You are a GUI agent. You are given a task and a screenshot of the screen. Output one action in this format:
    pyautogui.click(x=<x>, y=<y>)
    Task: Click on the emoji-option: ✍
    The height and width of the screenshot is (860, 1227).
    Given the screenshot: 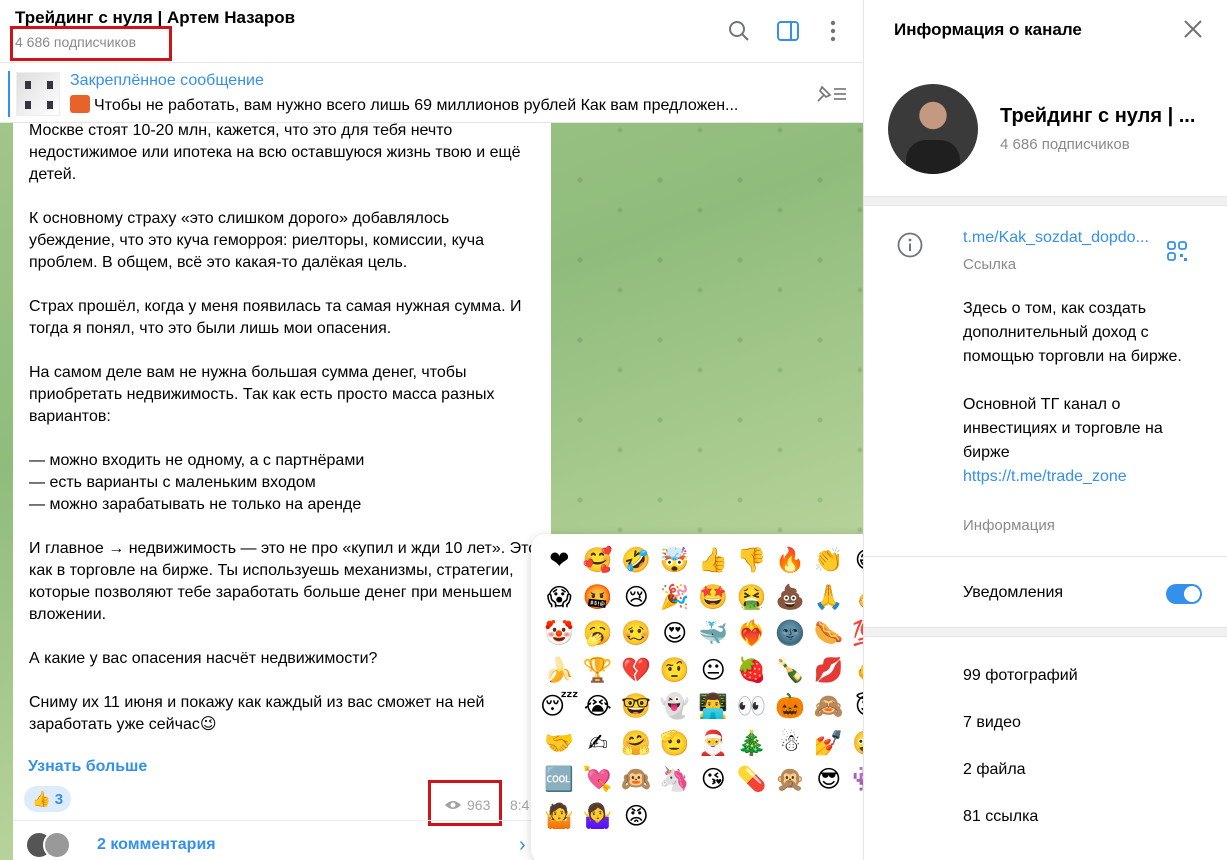 What is the action you would take?
    pyautogui.click(x=598, y=743)
    